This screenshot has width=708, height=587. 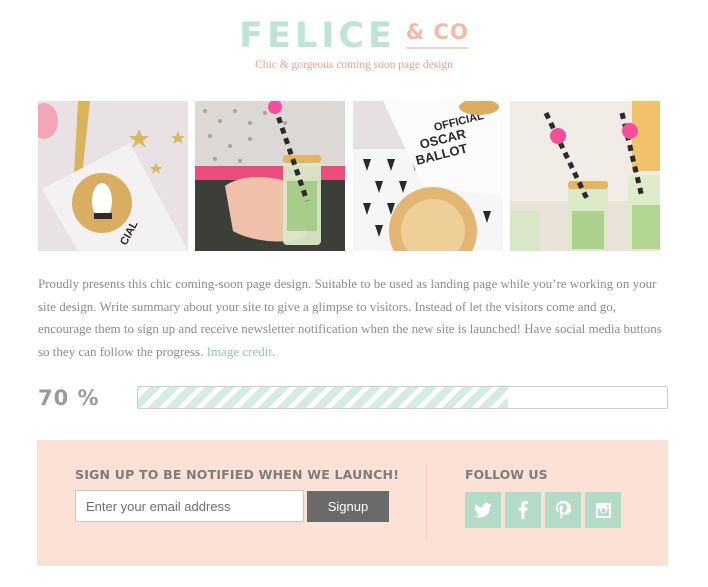 What do you see at coordinates (483, 510) in the screenshot?
I see `twitter-icon` at bounding box center [483, 510].